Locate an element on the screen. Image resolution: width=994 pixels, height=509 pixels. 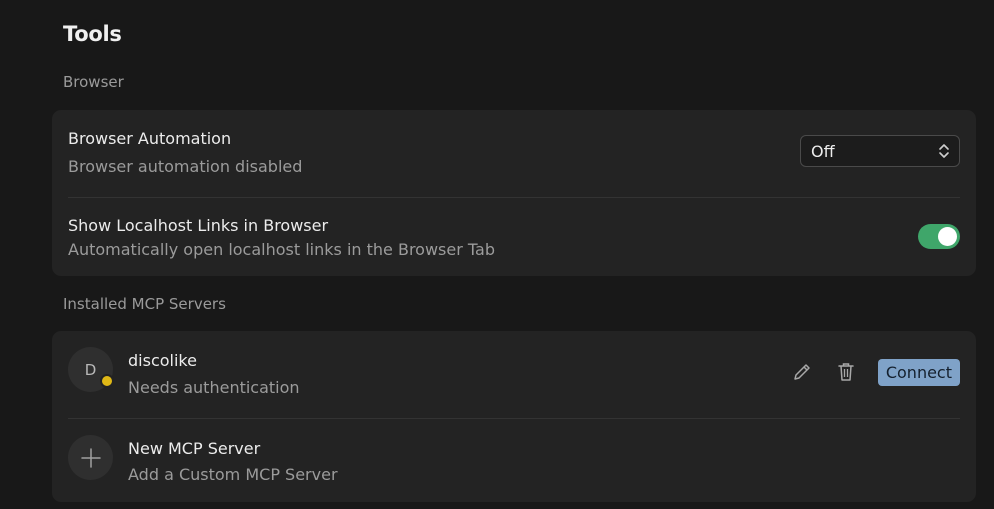
browser-automation-title: Browser Automation is located at coordinates (150, 138).